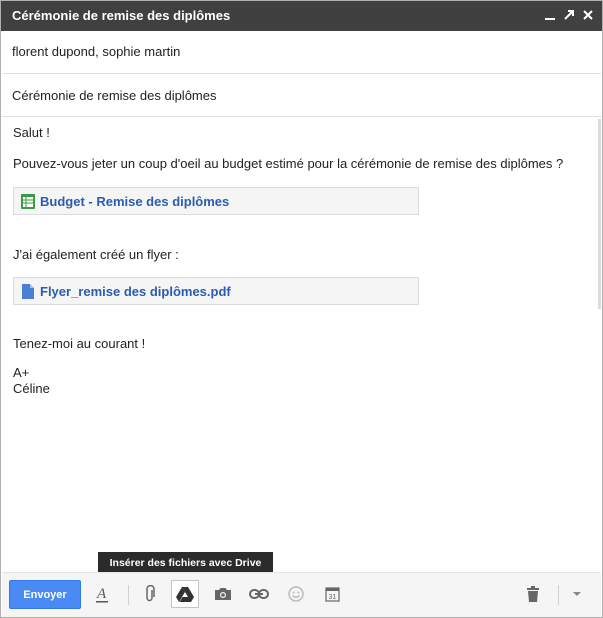  Describe the element at coordinates (114, 95) in the screenshot. I see `subject-text: Cérémonie de remise des diplômes` at that location.